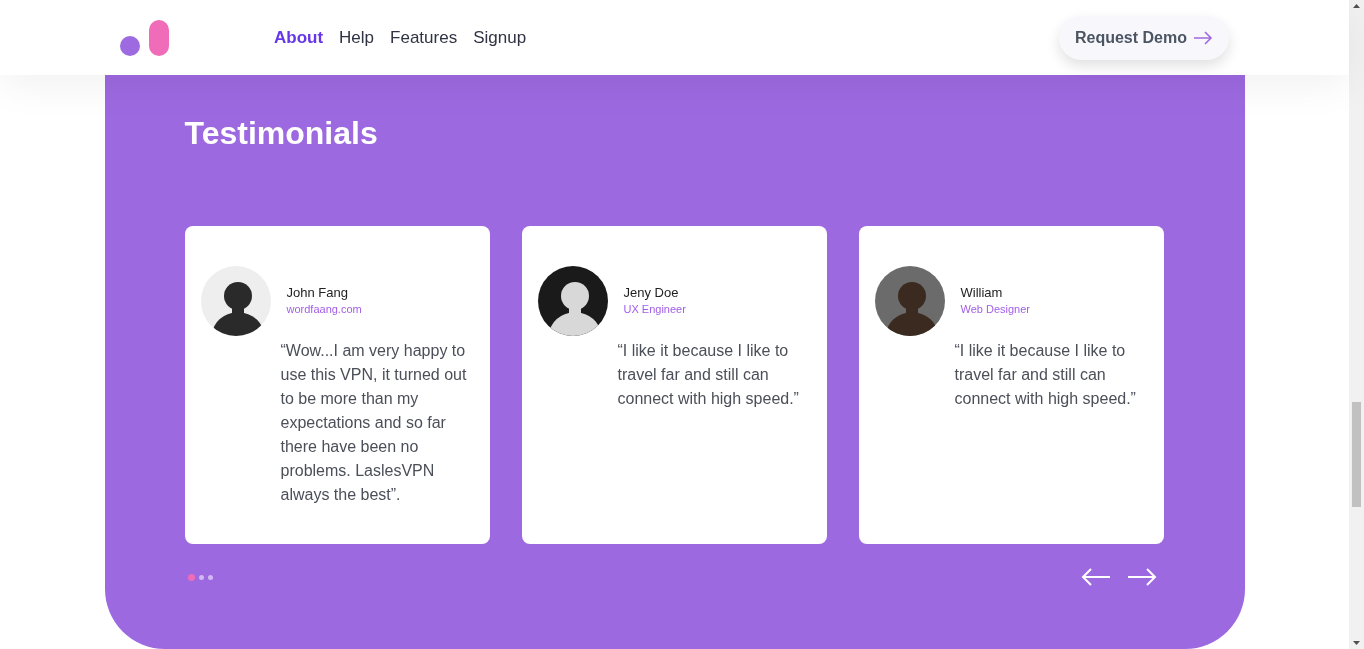 The width and height of the screenshot is (1364, 649). Describe the element at coordinates (500, 37) in the screenshot. I see `nav-link: Signup` at that location.